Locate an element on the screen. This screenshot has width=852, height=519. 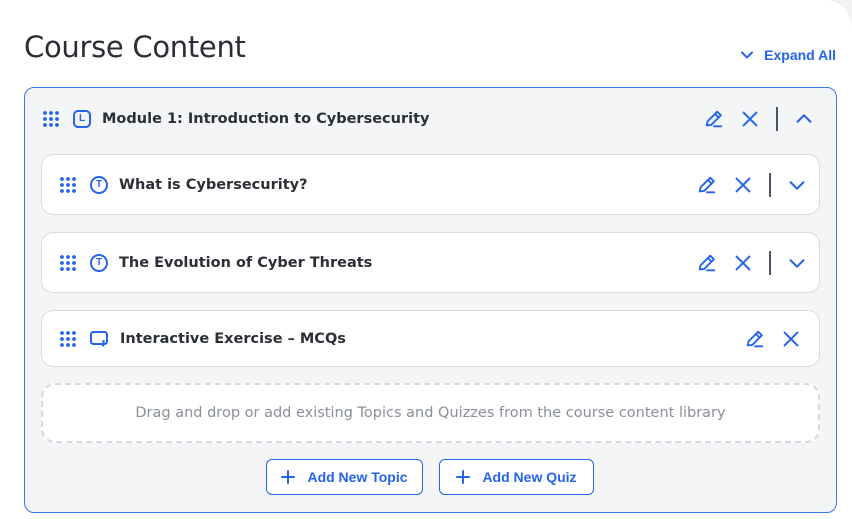
page-title: Course Content is located at coordinates (135, 47).